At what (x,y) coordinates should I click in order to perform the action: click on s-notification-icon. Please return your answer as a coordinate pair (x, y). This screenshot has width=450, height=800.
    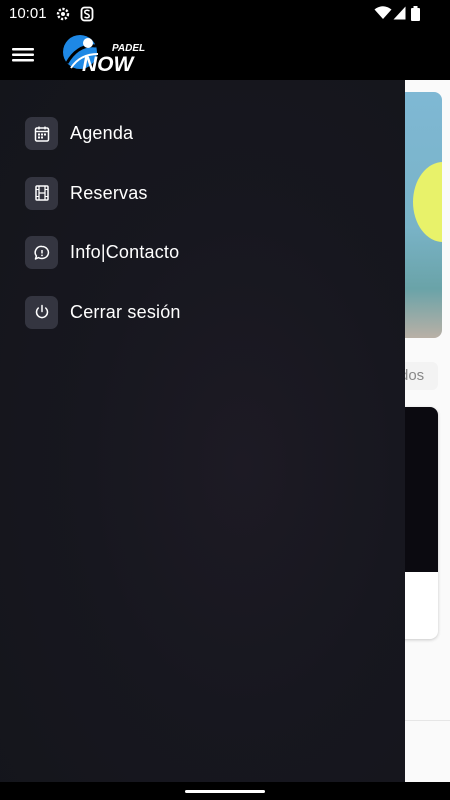
    Looking at the image, I should click on (87, 16).